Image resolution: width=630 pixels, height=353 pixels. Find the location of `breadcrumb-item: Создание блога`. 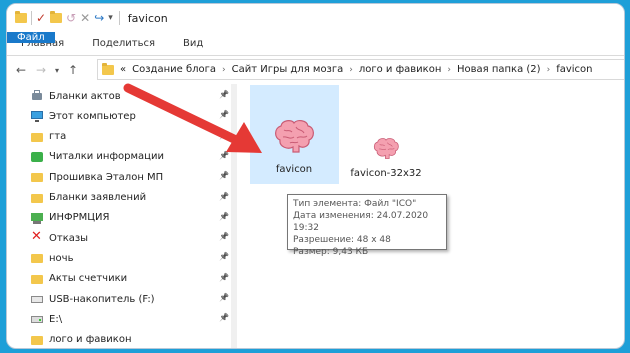

breadcrumb-item: Создание блога is located at coordinates (174, 69).